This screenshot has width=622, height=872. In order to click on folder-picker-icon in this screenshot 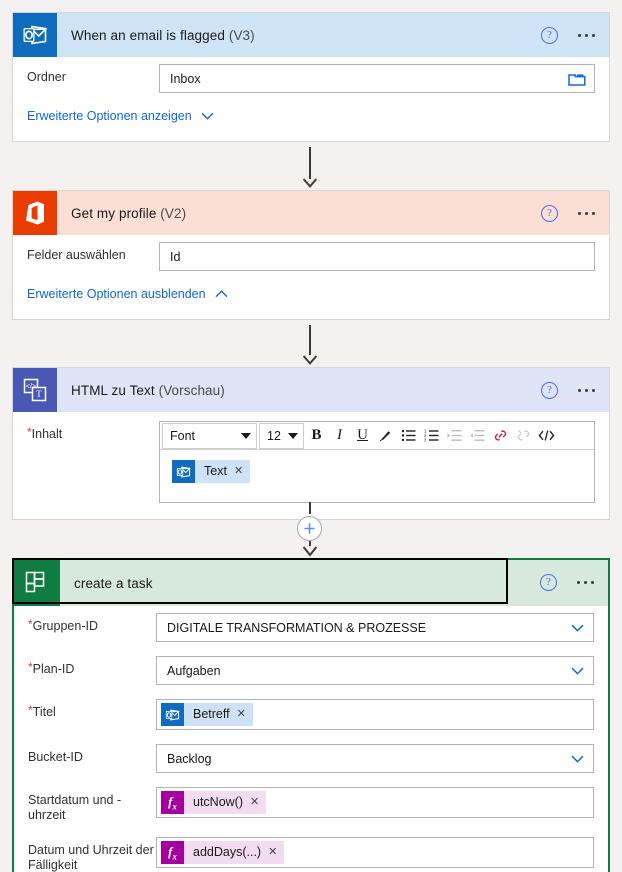, I will do `click(577, 78)`.